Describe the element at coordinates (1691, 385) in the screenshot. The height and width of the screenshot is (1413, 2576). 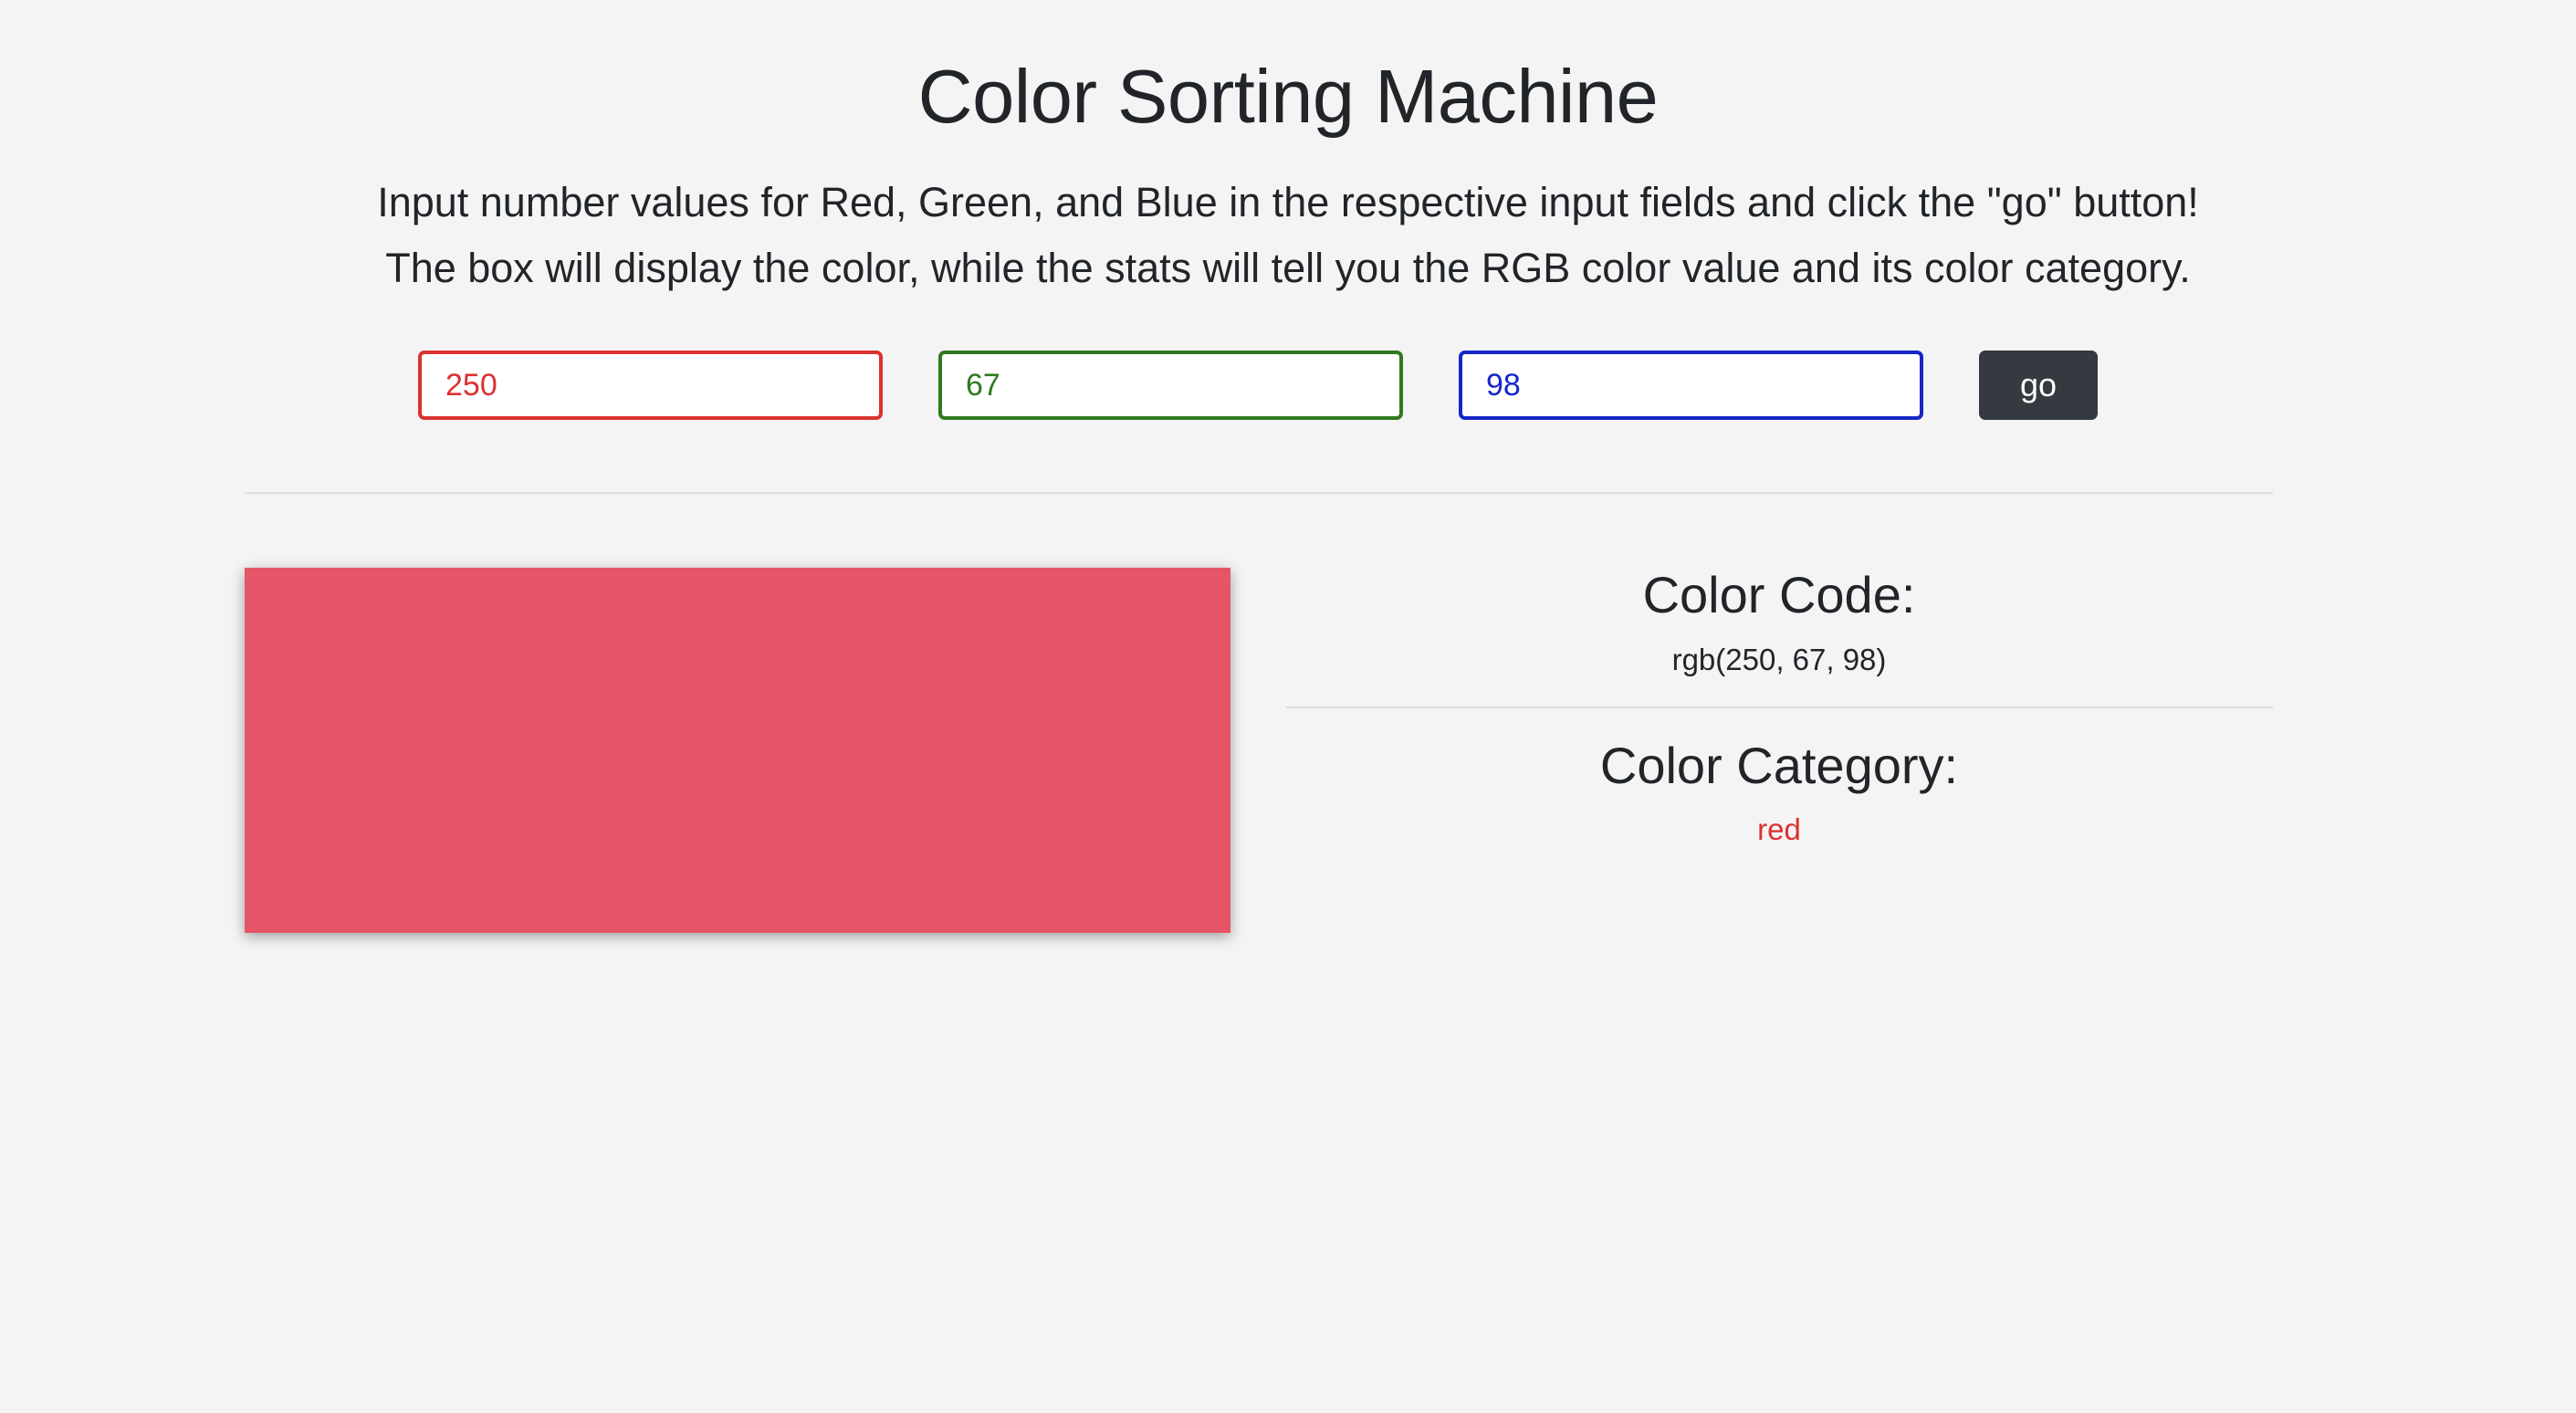
I see `blue-value-input` at that location.